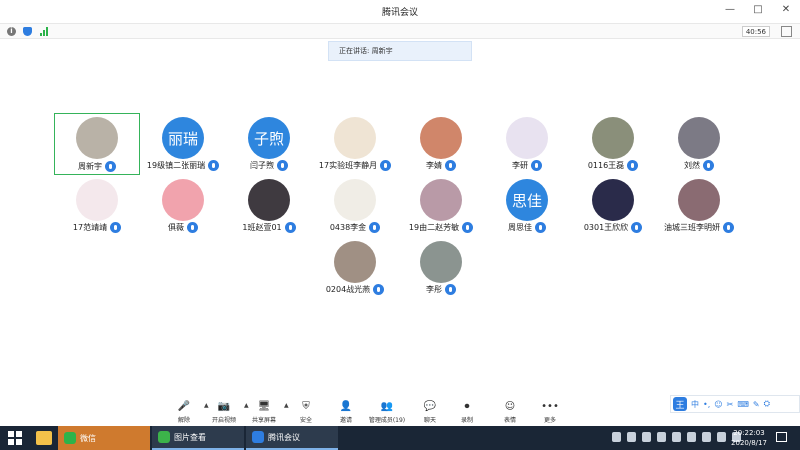  Describe the element at coordinates (695, 404) in the screenshot. I see `ime-mode-toggle: 中` at that location.